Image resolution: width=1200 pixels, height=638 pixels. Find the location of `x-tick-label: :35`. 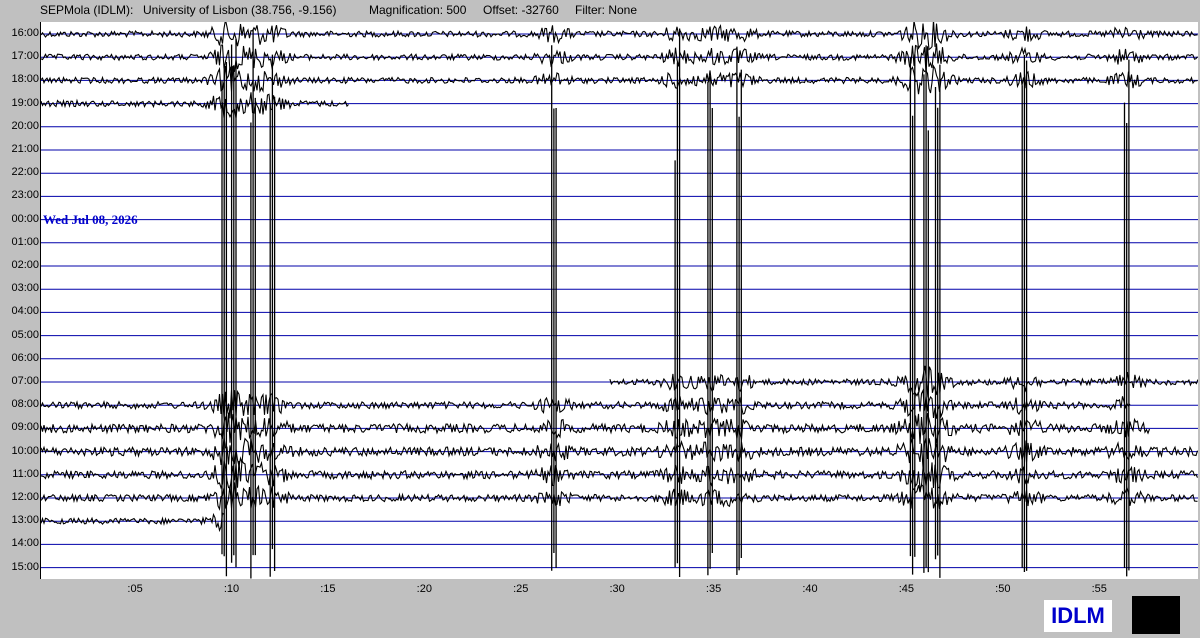

x-tick-label: :35 is located at coordinates (713, 589).